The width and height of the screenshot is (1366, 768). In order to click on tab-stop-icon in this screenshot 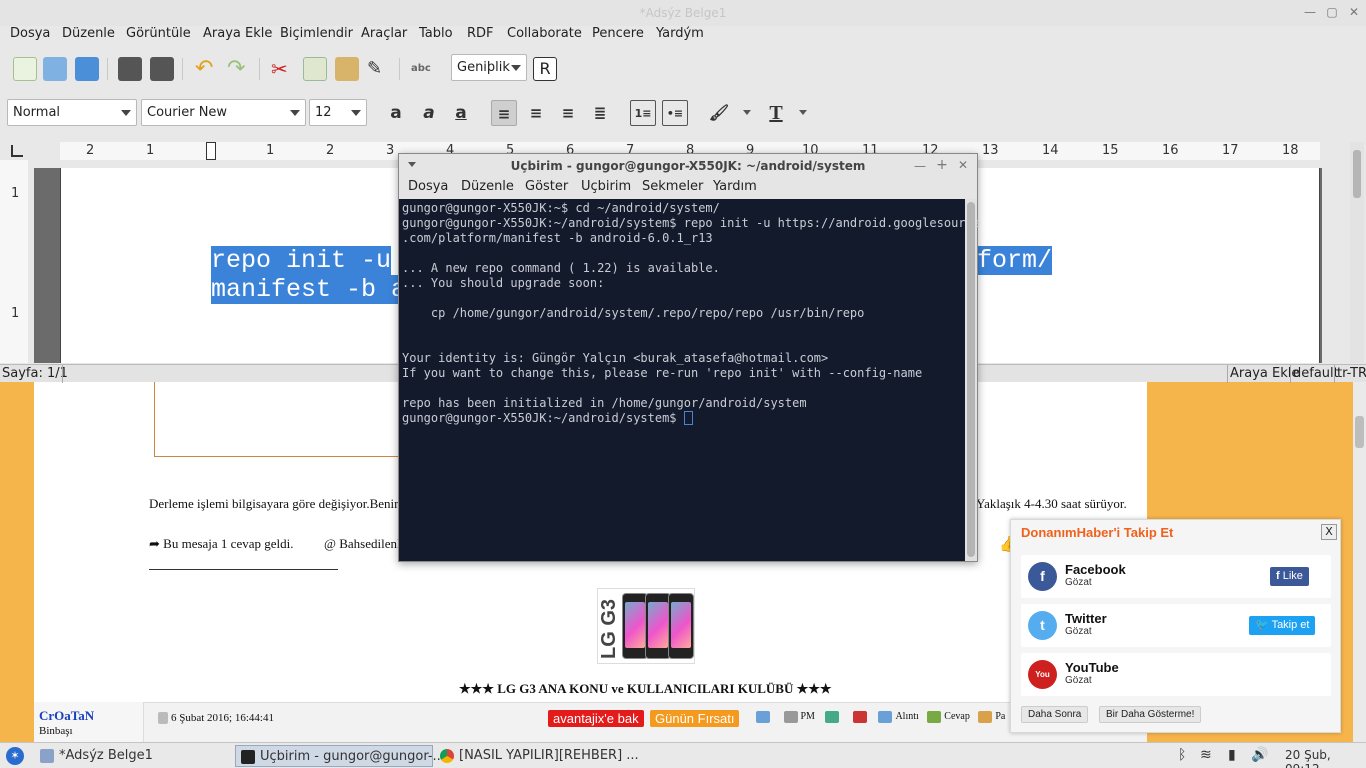, I will do `click(17, 151)`.